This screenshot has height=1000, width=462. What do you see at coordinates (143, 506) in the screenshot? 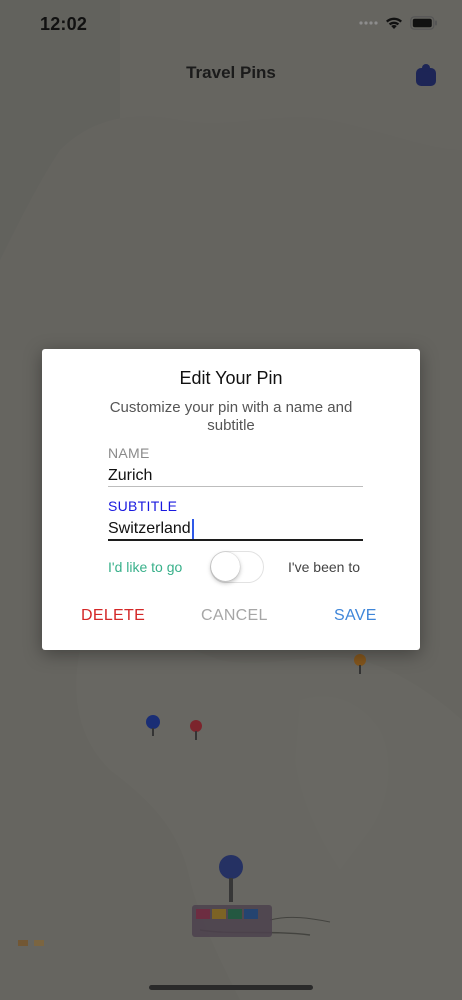
I see `subtitle-field-label: SUBTITLE` at bounding box center [143, 506].